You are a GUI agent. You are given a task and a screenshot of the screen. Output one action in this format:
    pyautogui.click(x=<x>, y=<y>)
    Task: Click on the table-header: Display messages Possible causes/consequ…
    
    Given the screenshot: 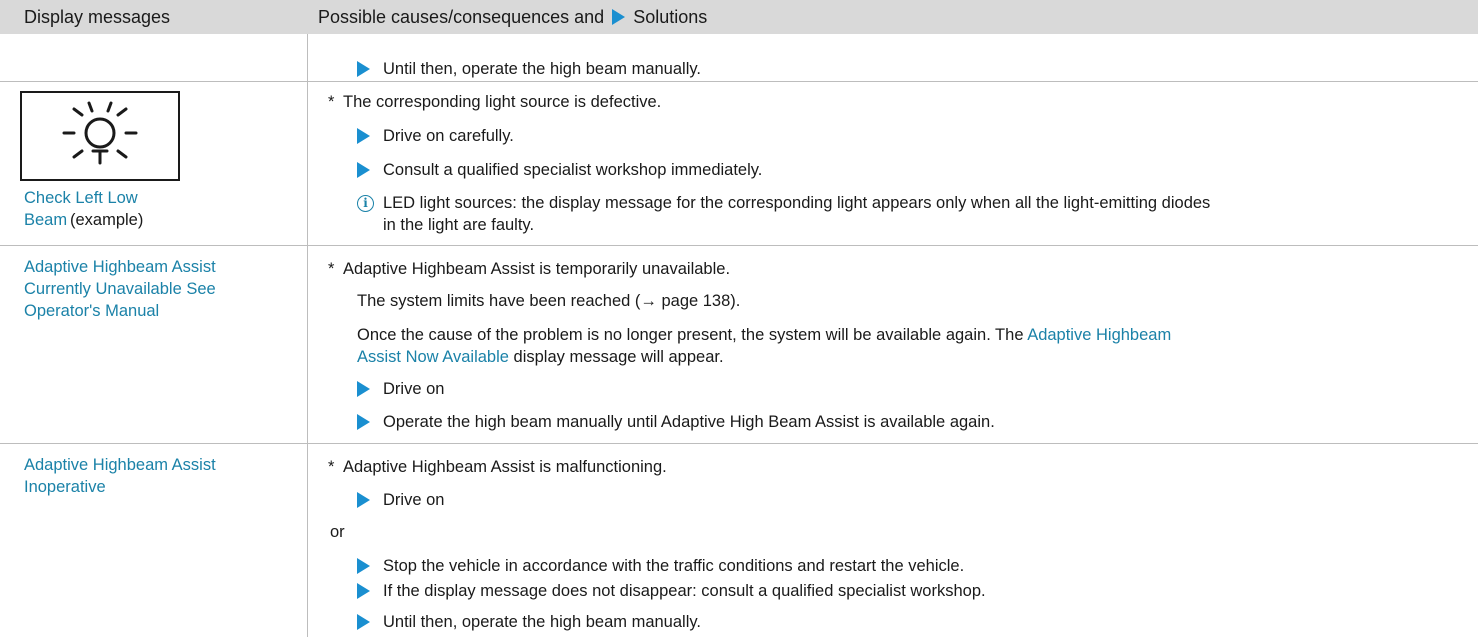 What is the action you would take?
    pyautogui.click(x=739, y=17)
    